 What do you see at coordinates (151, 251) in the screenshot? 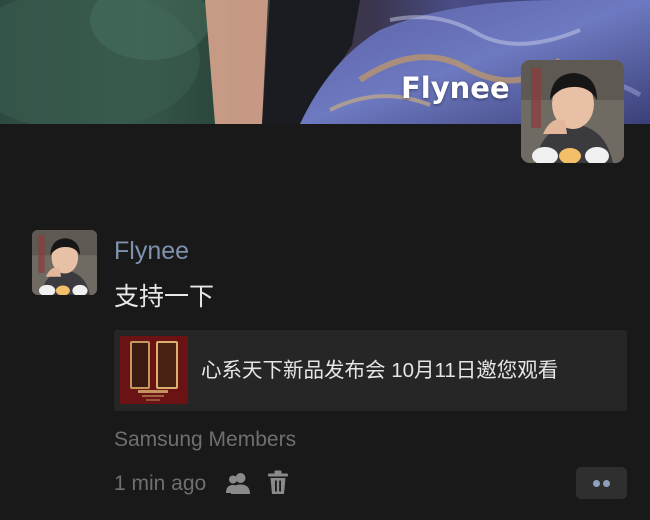
I see `post-author-name: Flynee` at bounding box center [151, 251].